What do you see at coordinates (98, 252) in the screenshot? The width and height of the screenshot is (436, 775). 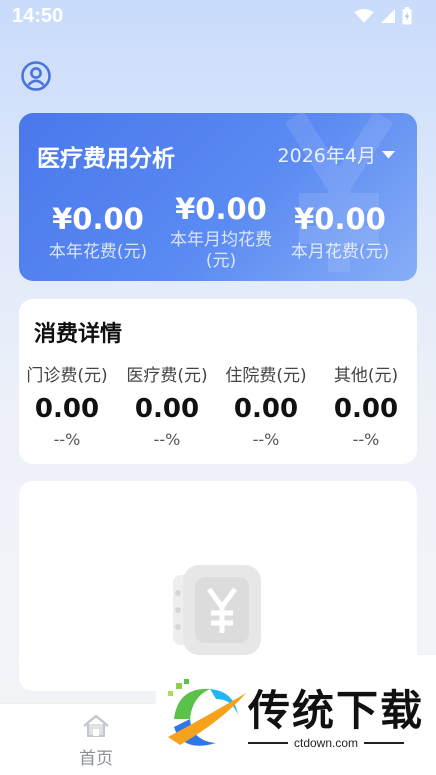 I see `stat-label: 本年花费(元)` at bounding box center [98, 252].